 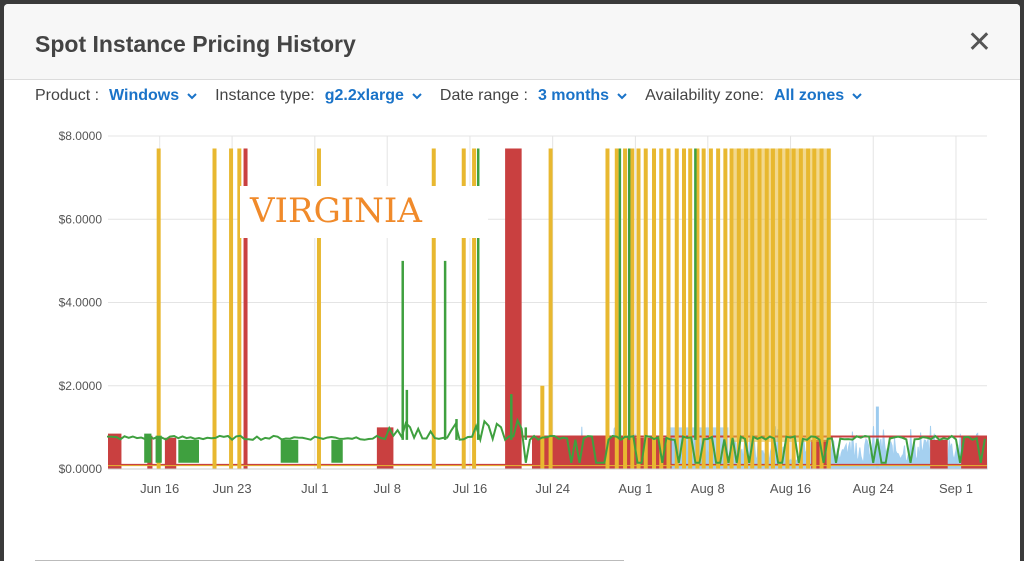 I want to click on availability-zone-dropdown: All zones, so click(x=818, y=96).